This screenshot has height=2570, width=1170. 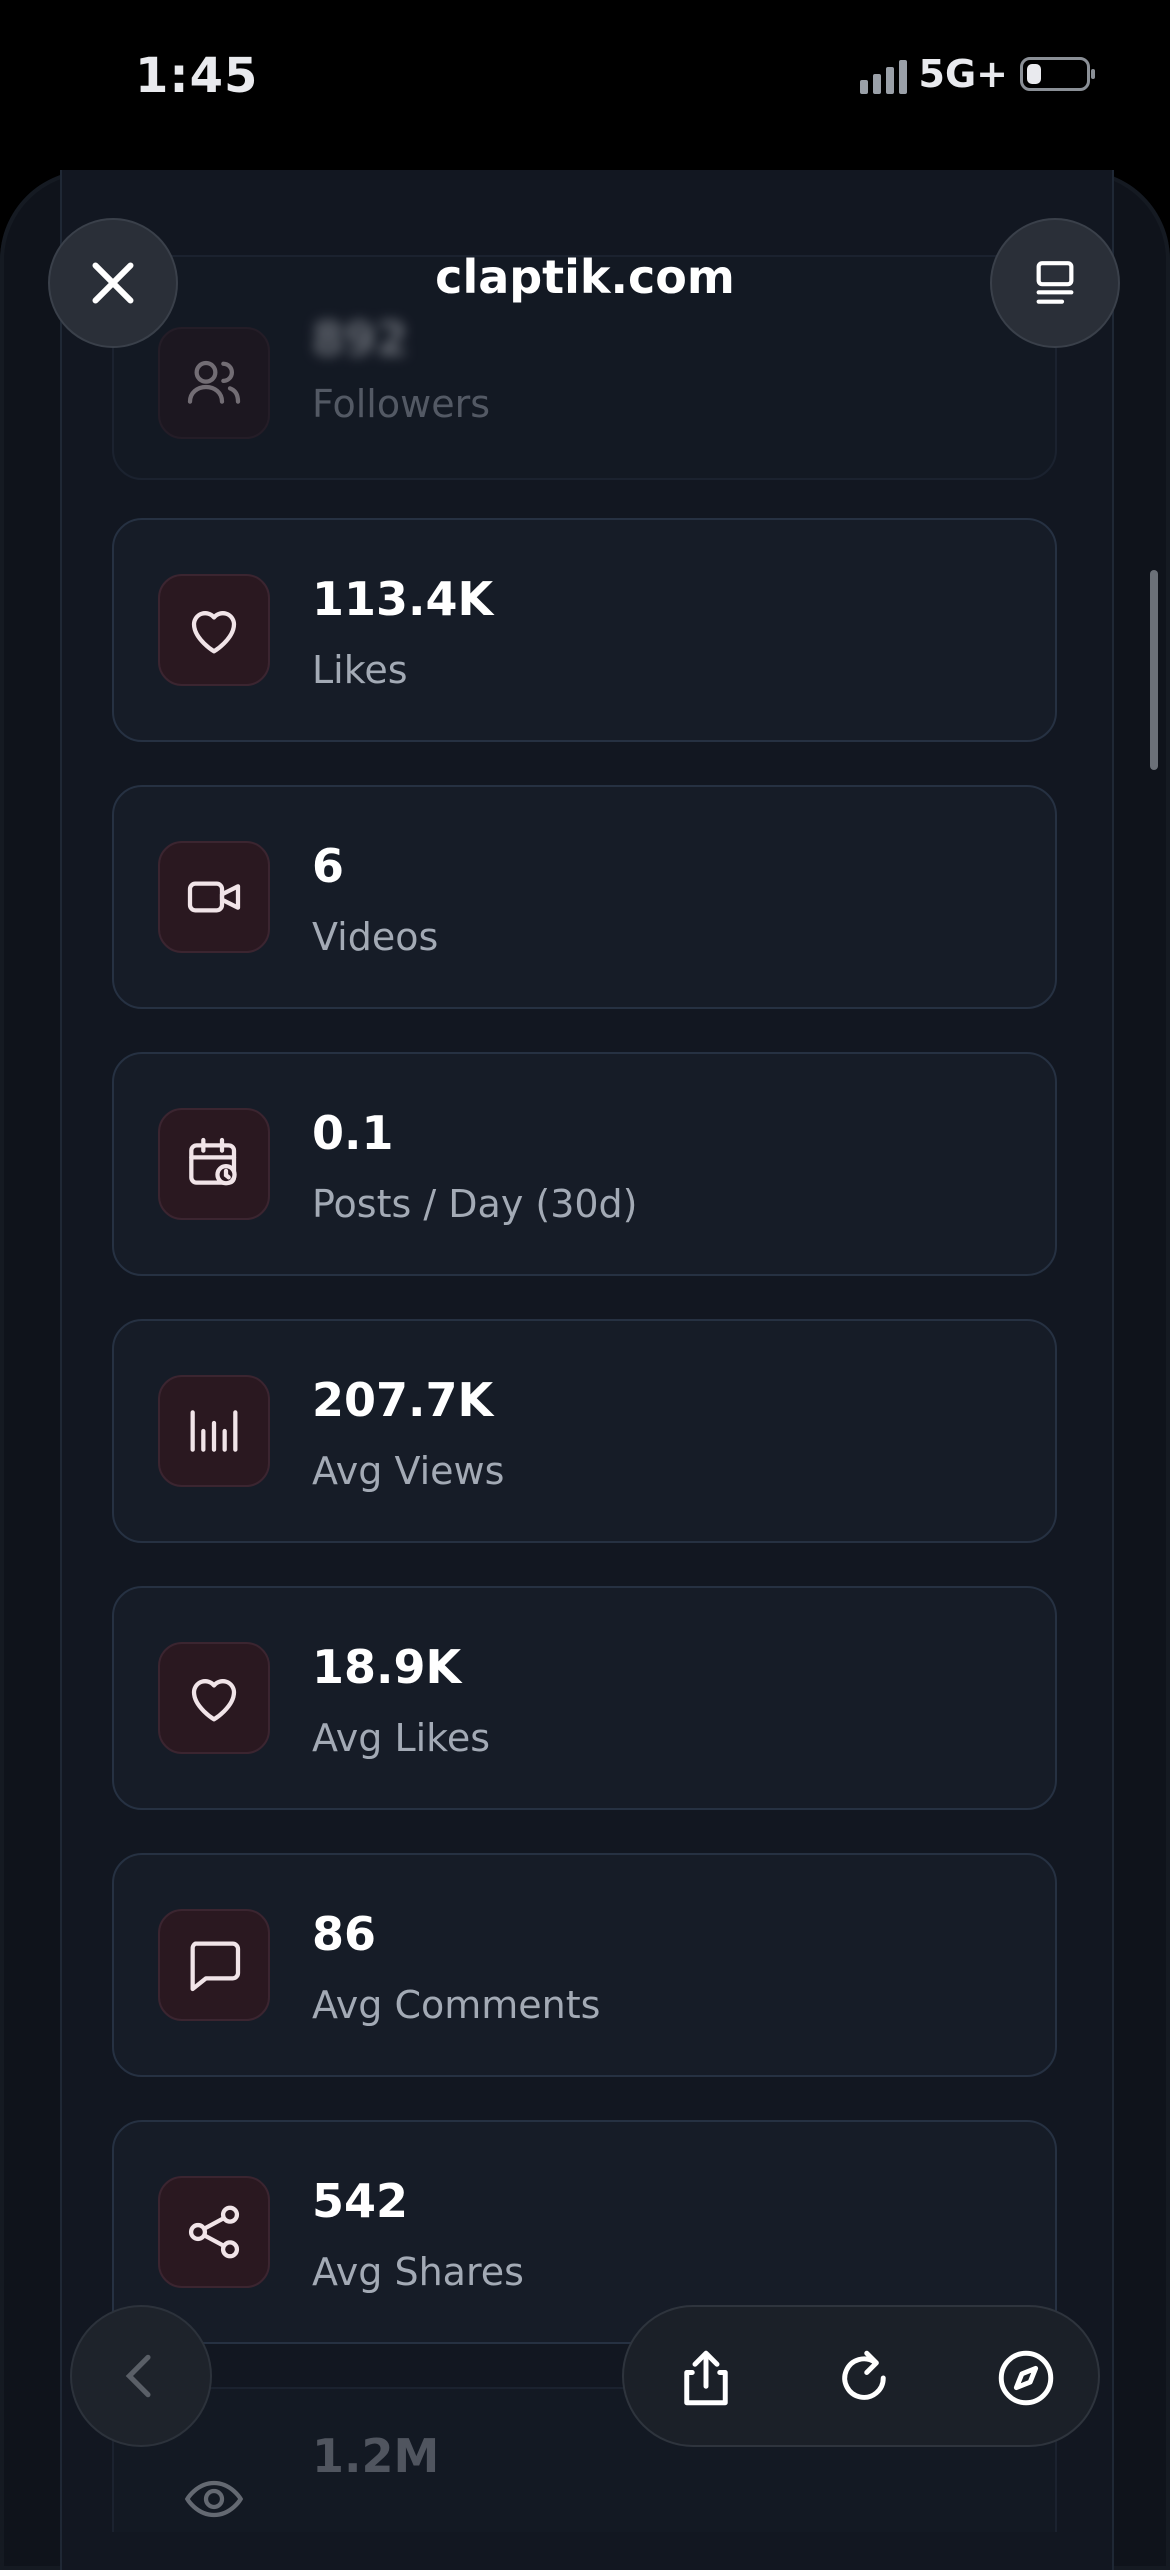 I want to click on stat-value: 892, so click(x=360, y=339).